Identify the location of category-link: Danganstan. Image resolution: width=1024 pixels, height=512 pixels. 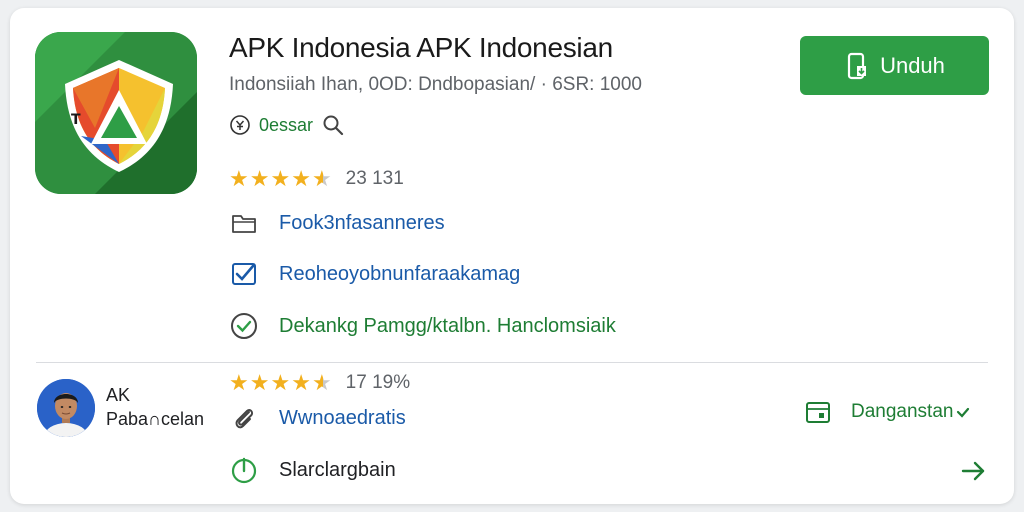
(887, 412).